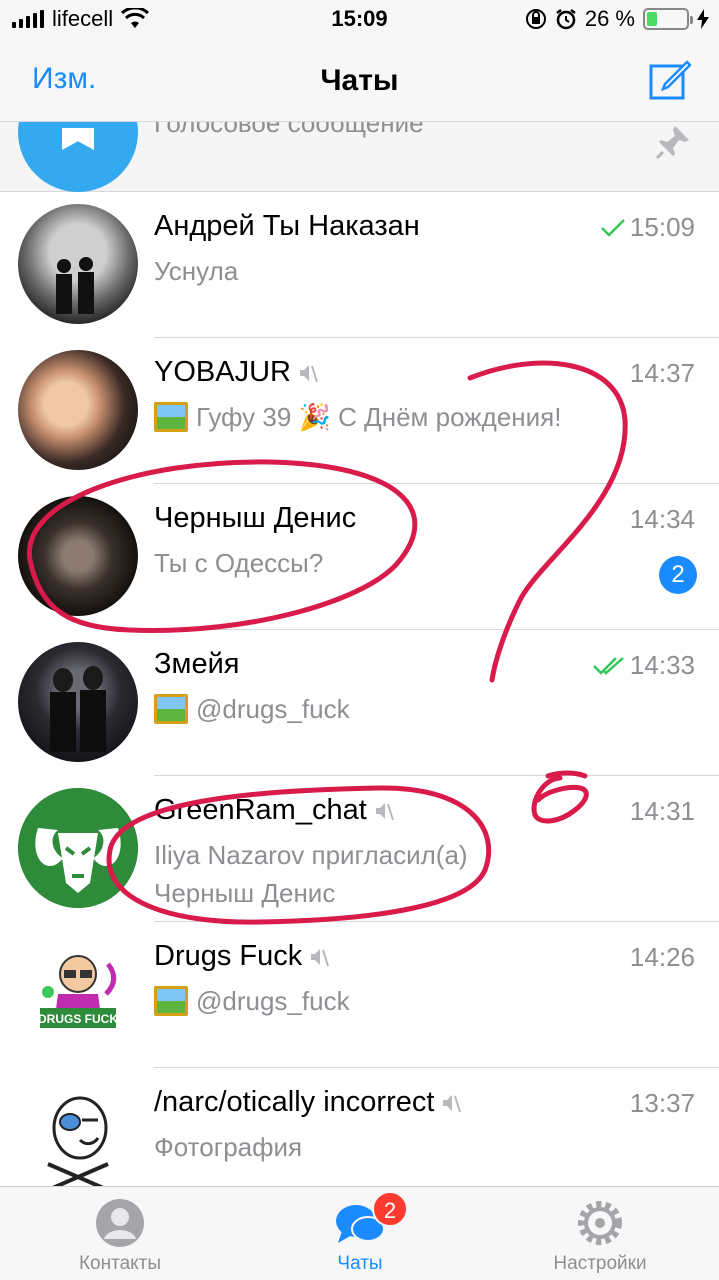 This screenshot has width=719, height=1280. I want to click on chat-time: 14:31, so click(662, 811).